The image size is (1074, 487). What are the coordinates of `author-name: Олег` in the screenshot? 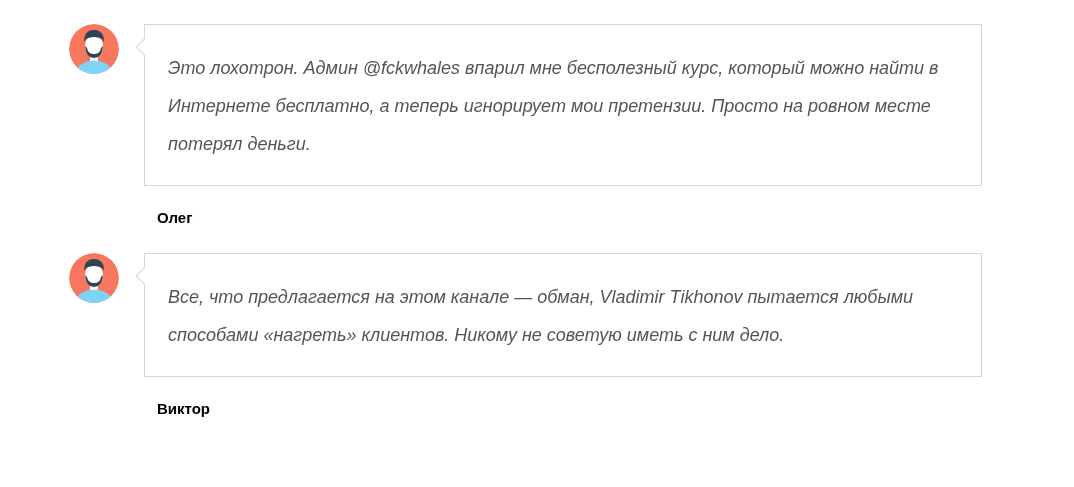 It's located at (175, 218).